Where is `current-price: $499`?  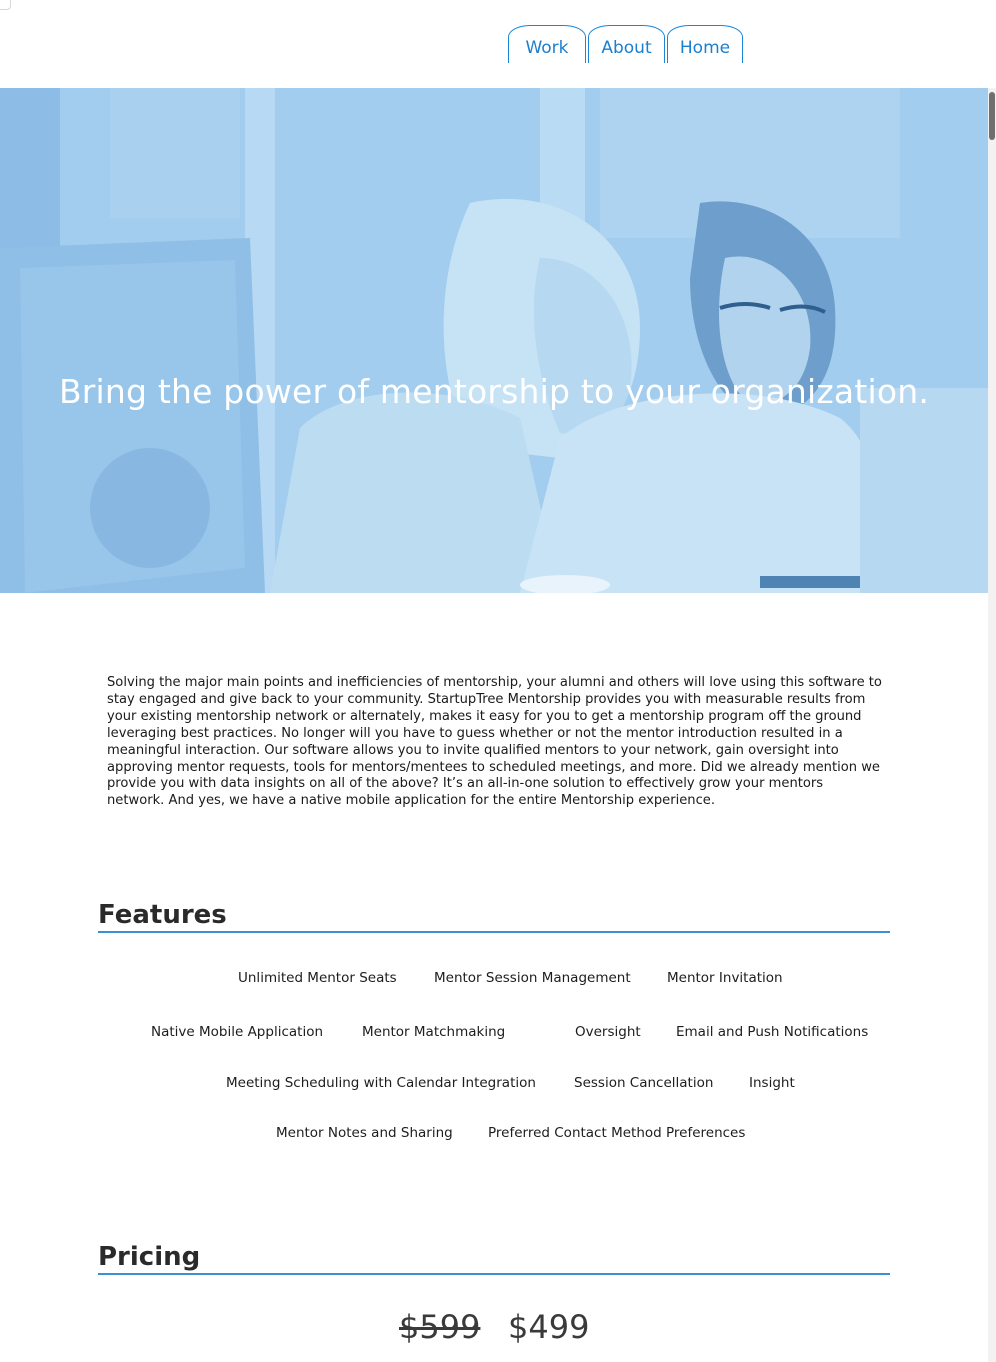
current-price: $499 is located at coordinates (549, 1327).